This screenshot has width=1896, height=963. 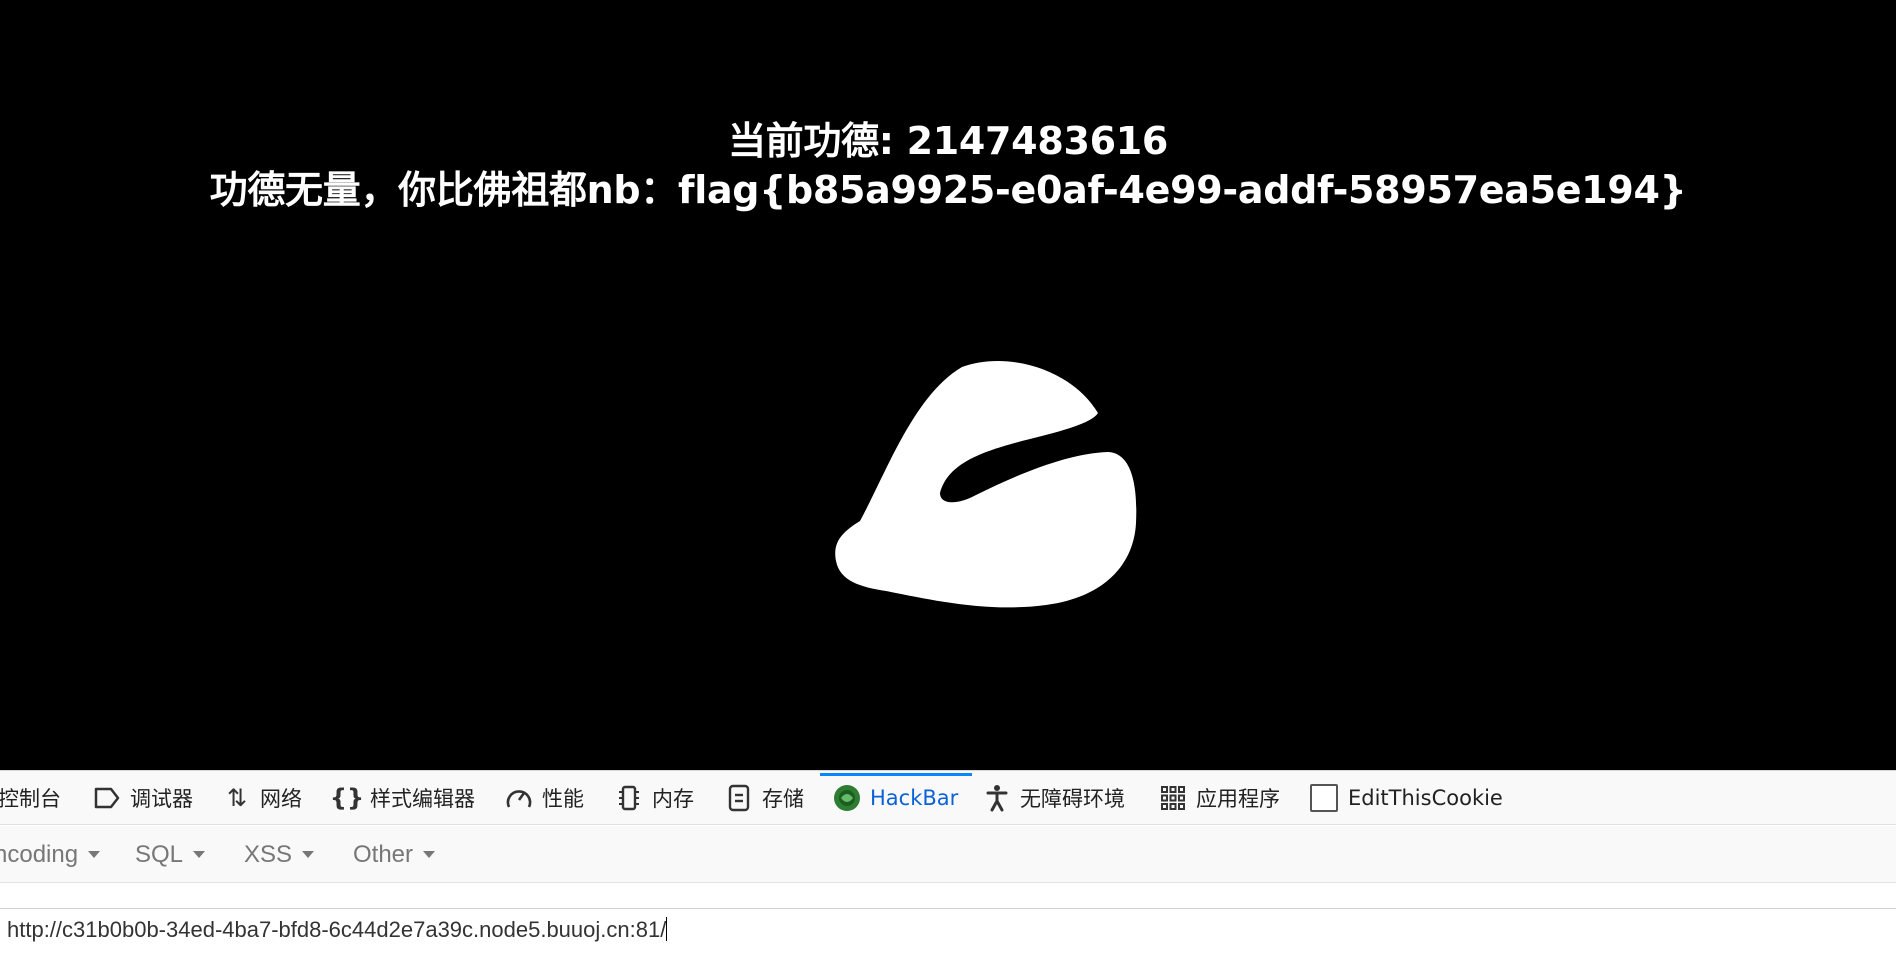 I want to click on tab-label: EditThisCookie, so click(x=1425, y=798).